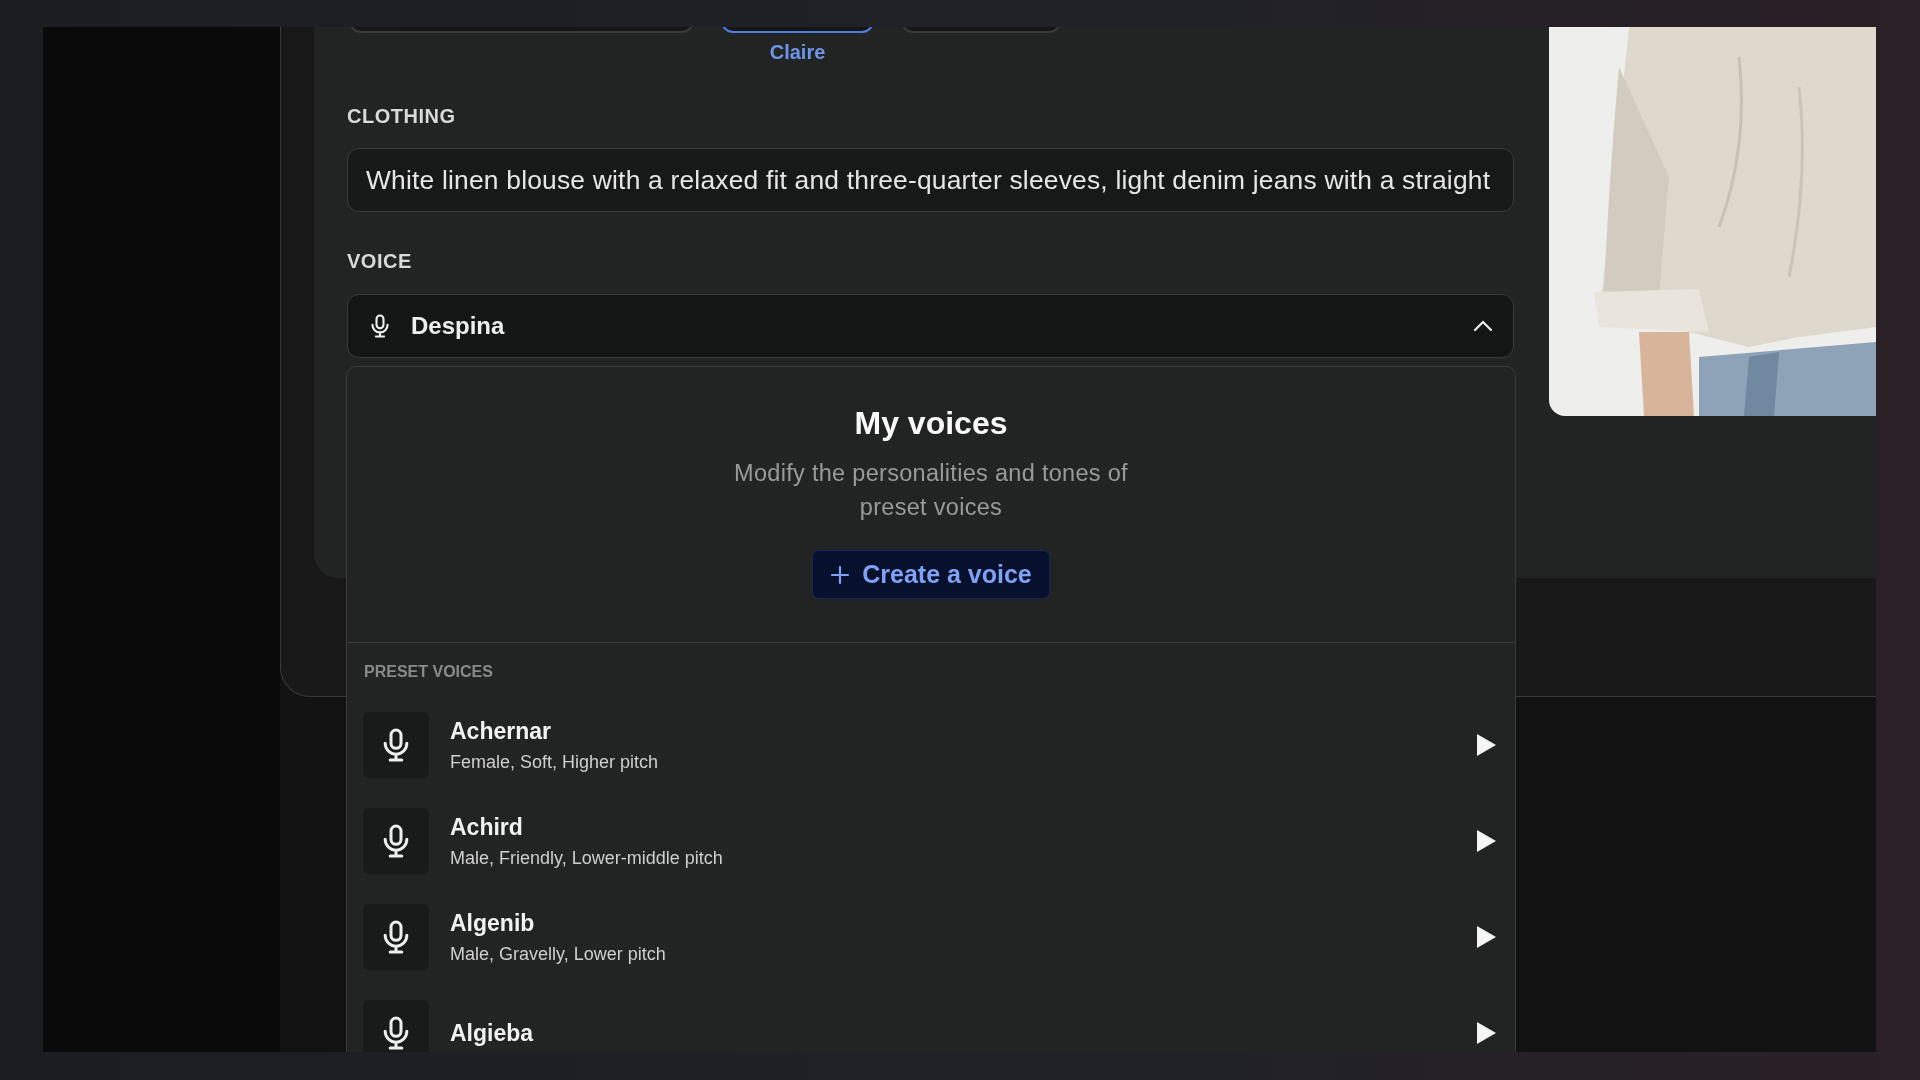  Describe the element at coordinates (555, 762) in the screenshot. I see `voice-description: Female, Soft, Higher pitch` at that location.